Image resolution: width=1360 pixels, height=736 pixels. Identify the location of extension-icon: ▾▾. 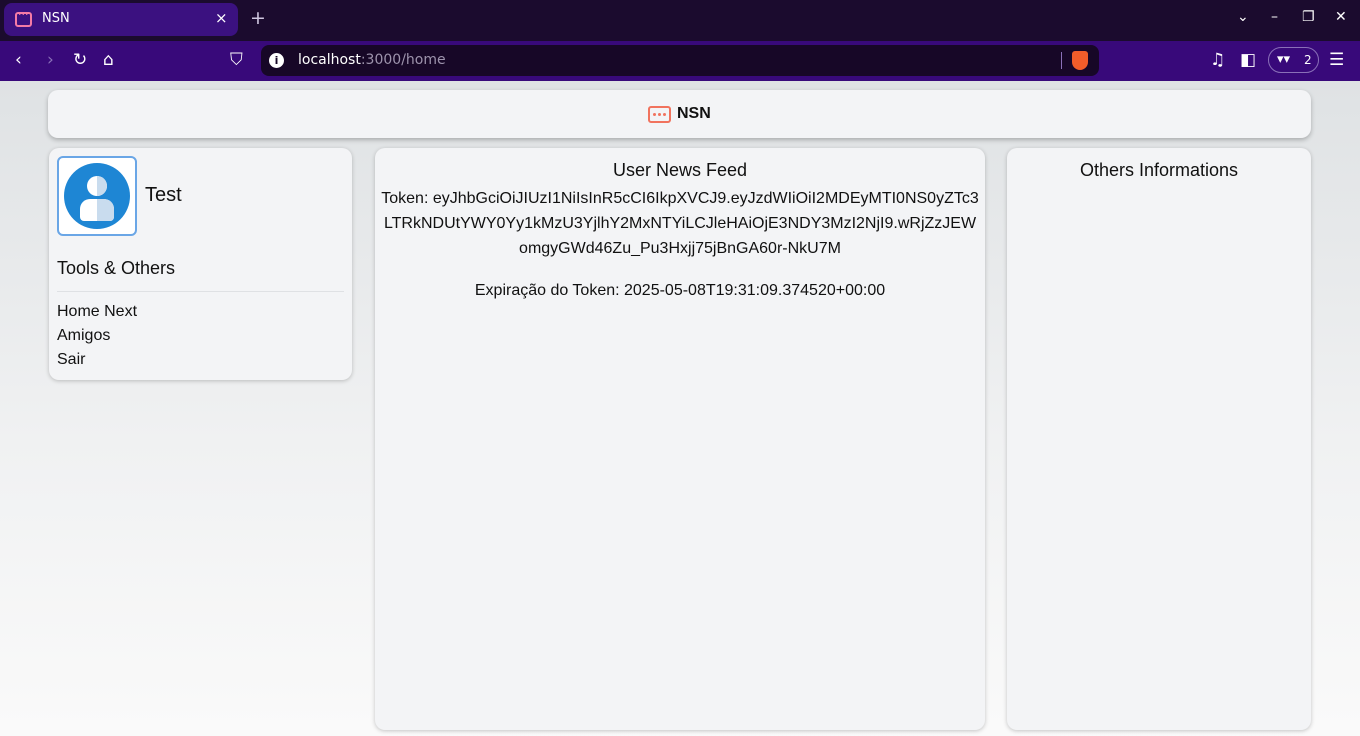
(1284, 59).